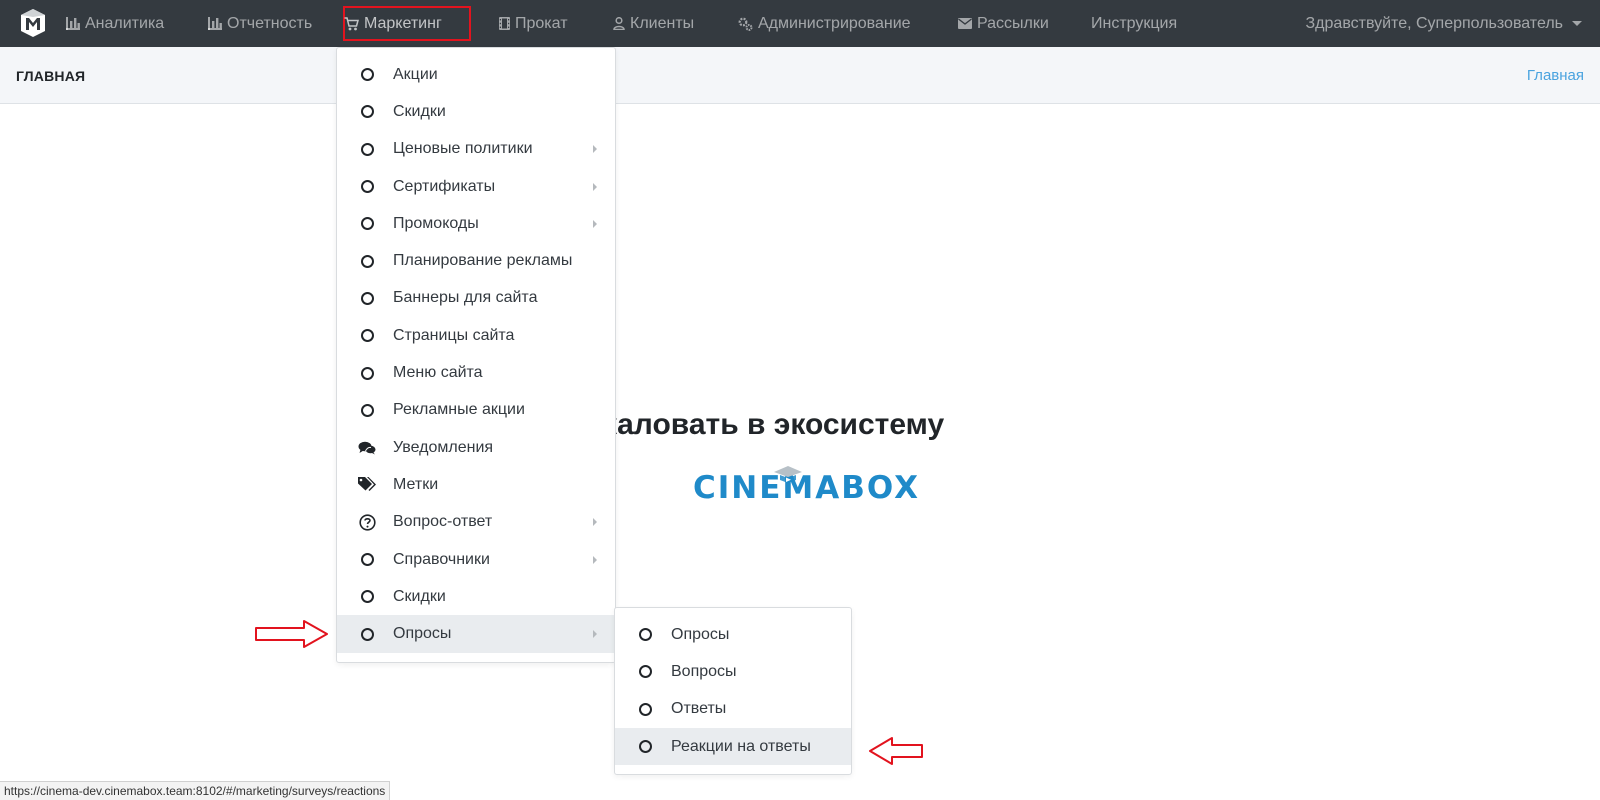 This screenshot has width=1600, height=800. I want to click on menu-item-certificates: Сертификаты, so click(476, 186).